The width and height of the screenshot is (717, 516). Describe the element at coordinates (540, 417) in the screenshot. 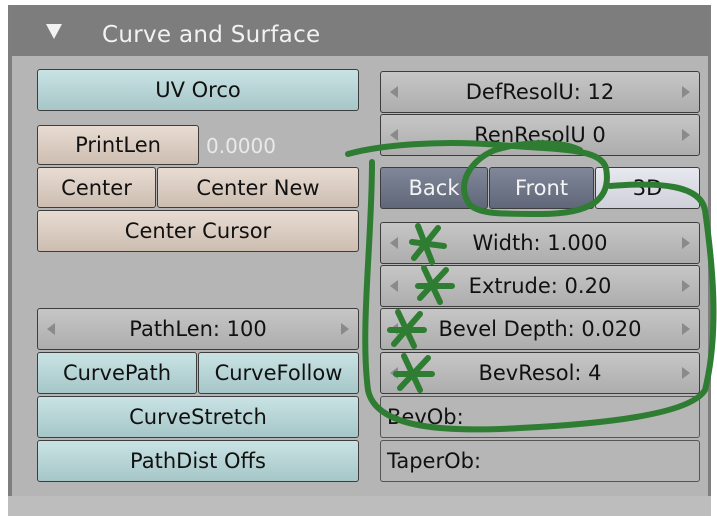

I see `bevob-field: BevOb:` at that location.